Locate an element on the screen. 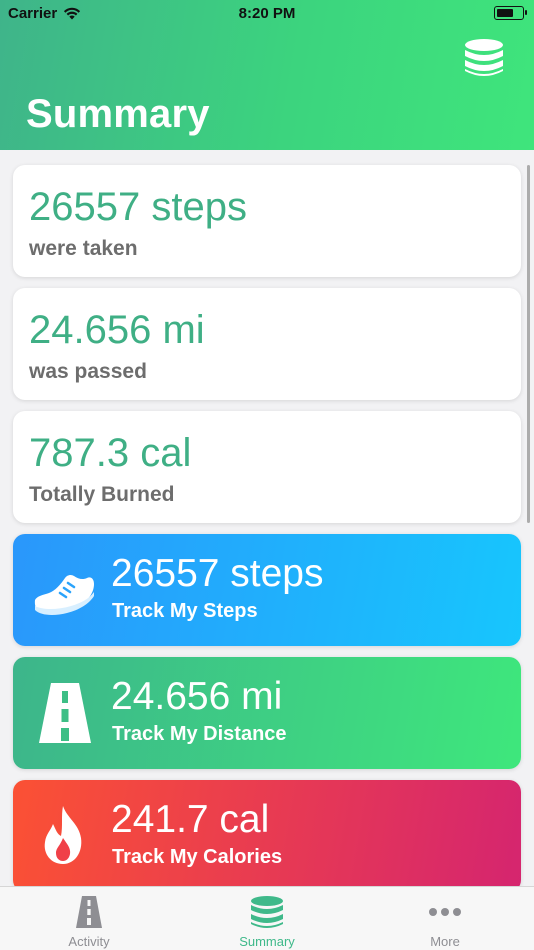 The width and height of the screenshot is (534, 950). track-calories-button: 241.7 cal Track My Calories is located at coordinates (267, 833).